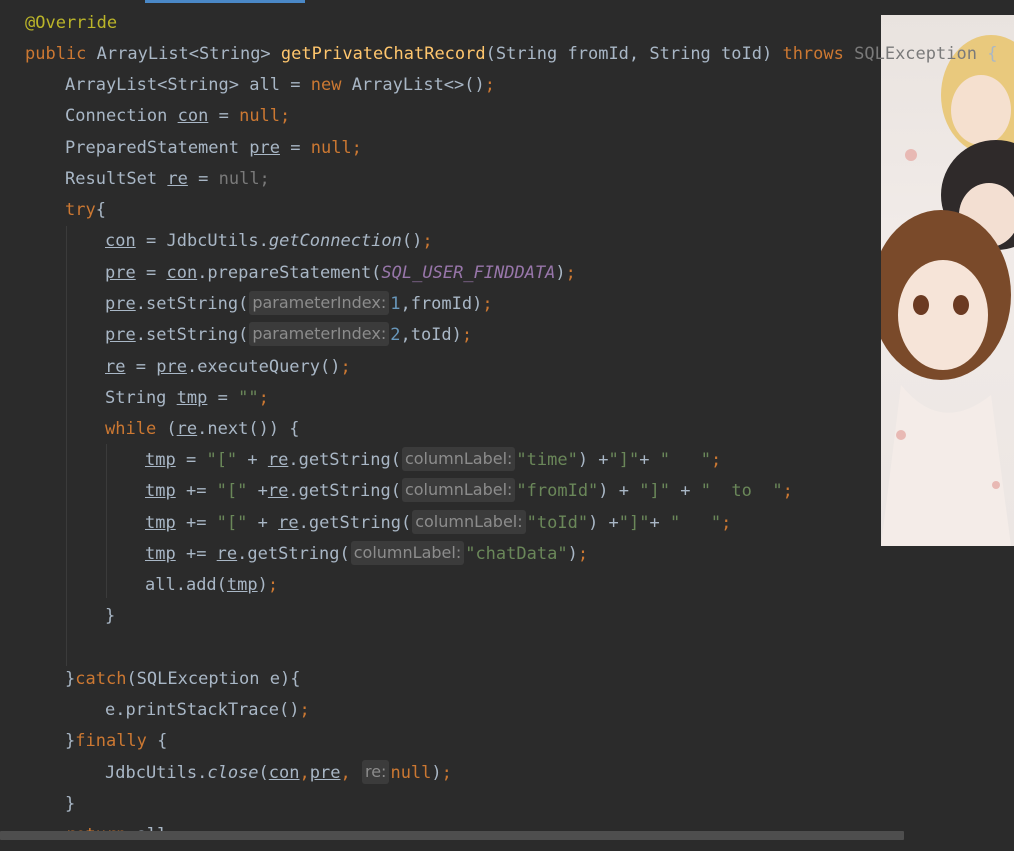 This screenshot has width=1014, height=851. I want to click on code-line-8: con = JdbcUtils.getConnection();, so click(269, 241).